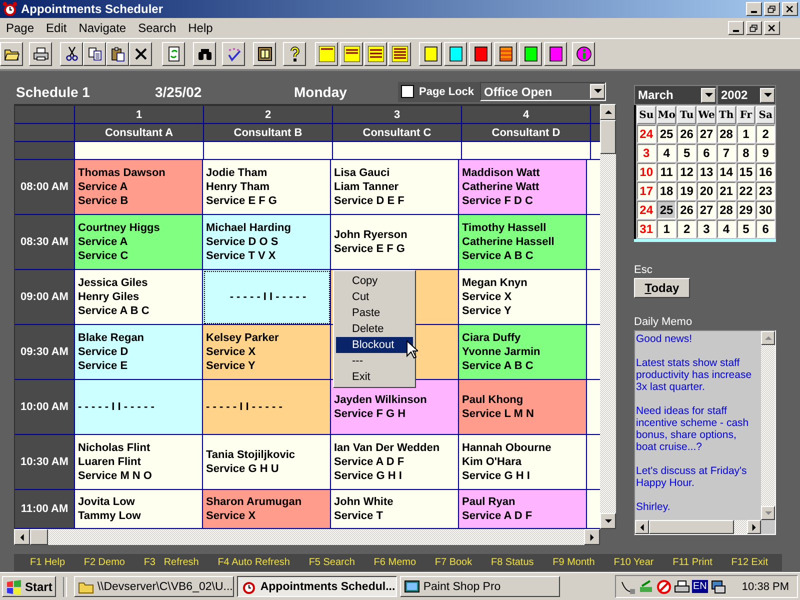 Image resolution: width=800 pixels, height=600 pixels. I want to click on function-key-hint: F3 Refresh, so click(171, 562).